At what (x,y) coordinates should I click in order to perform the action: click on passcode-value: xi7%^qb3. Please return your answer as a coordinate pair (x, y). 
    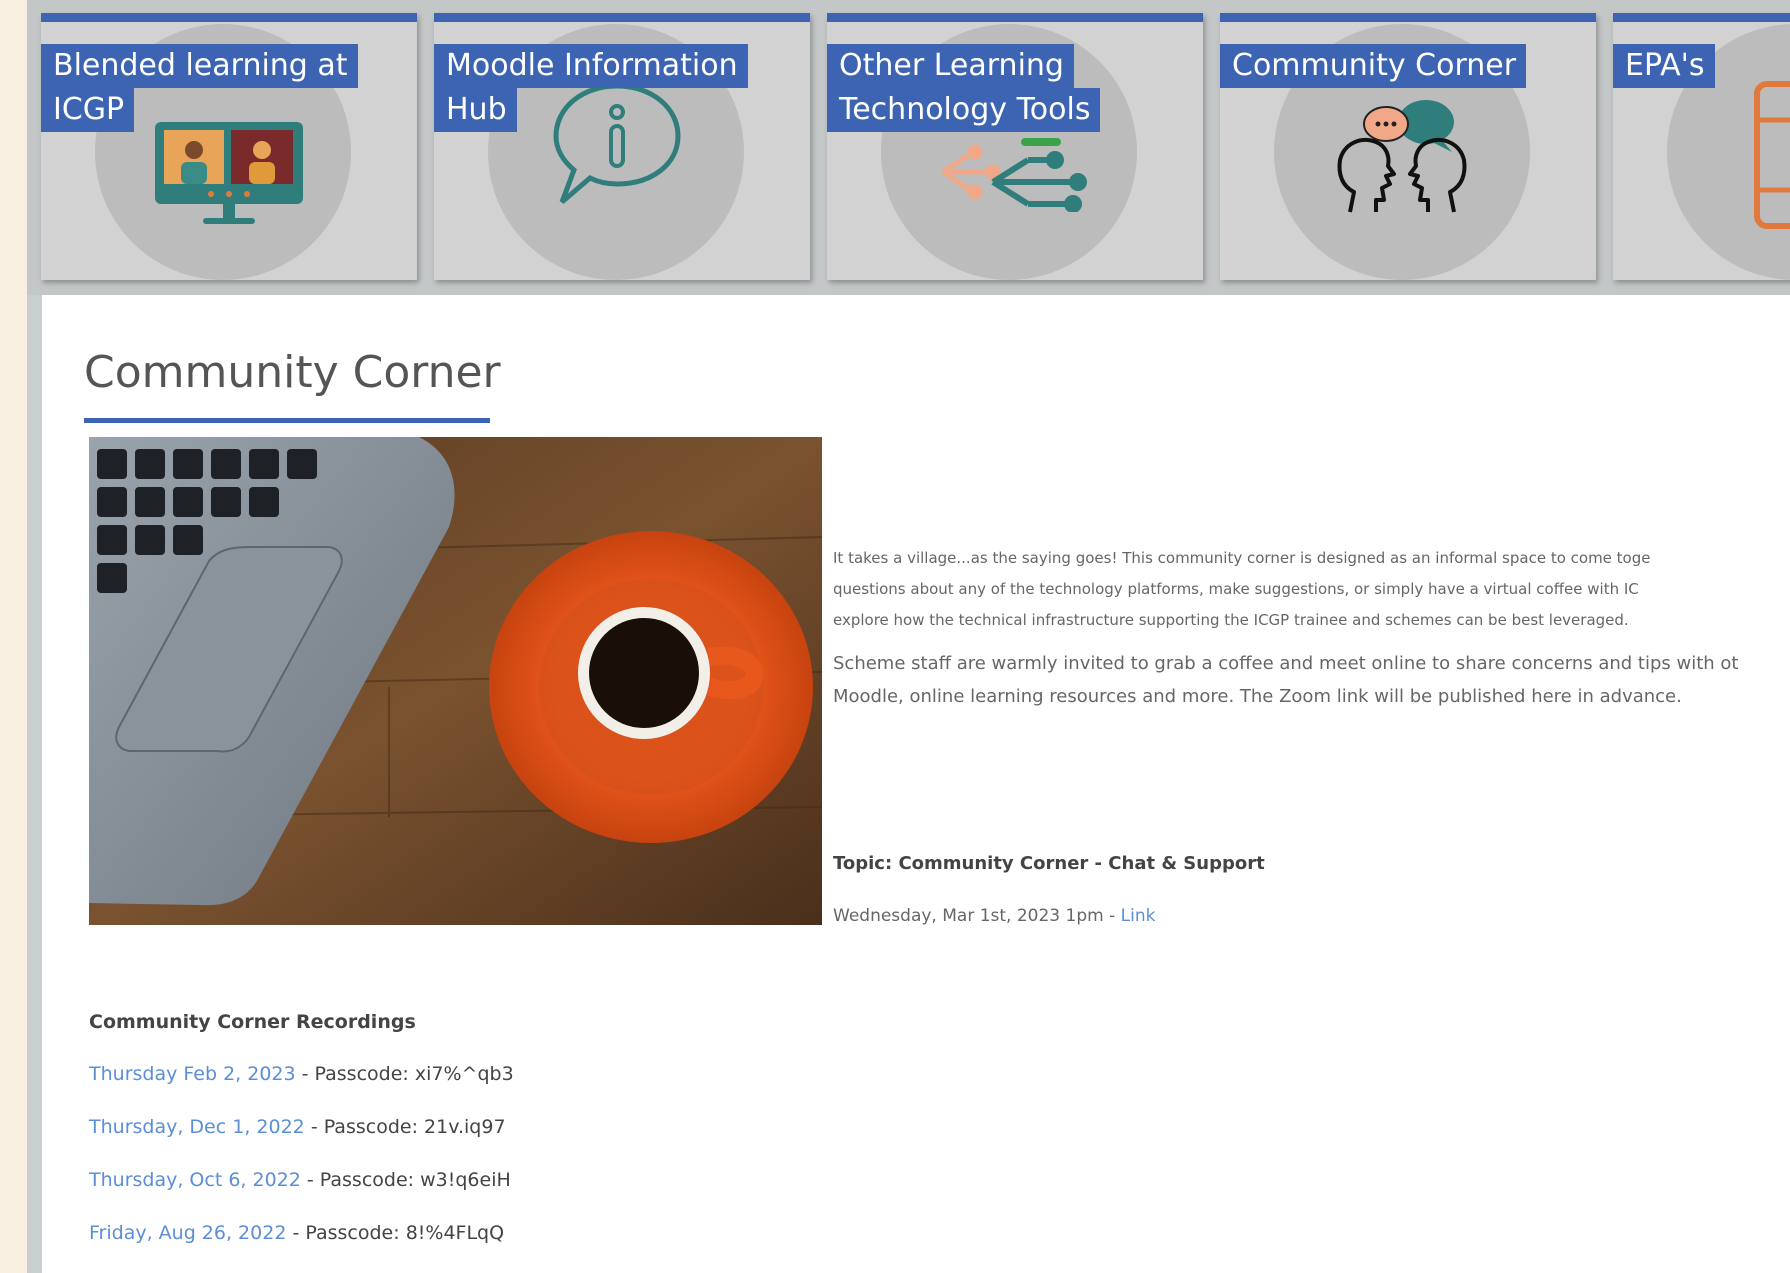
    Looking at the image, I should click on (464, 1074).